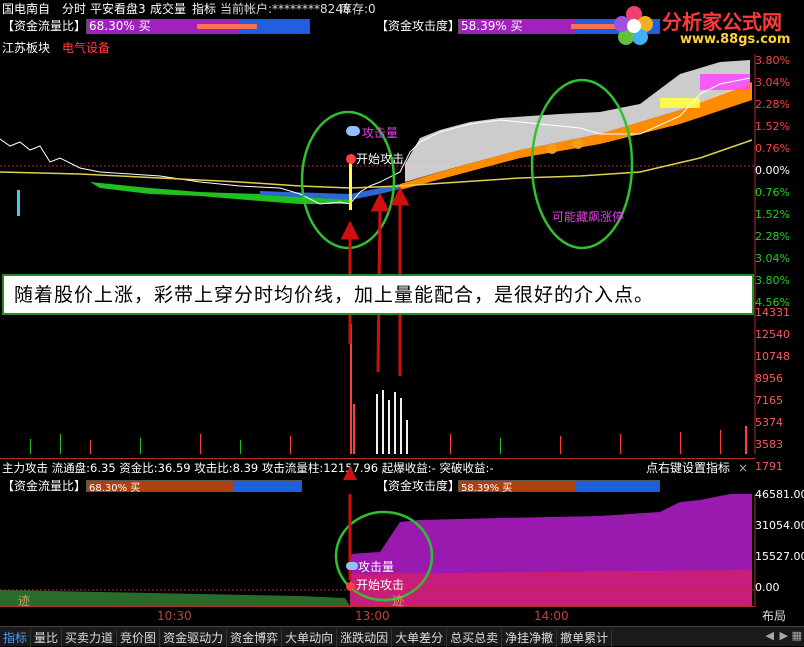 Image resolution: width=804 pixels, height=647 pixels. Describe the element at coordinates (774, 616) in the screenshot. I see `layout-button: 布局` at that location.